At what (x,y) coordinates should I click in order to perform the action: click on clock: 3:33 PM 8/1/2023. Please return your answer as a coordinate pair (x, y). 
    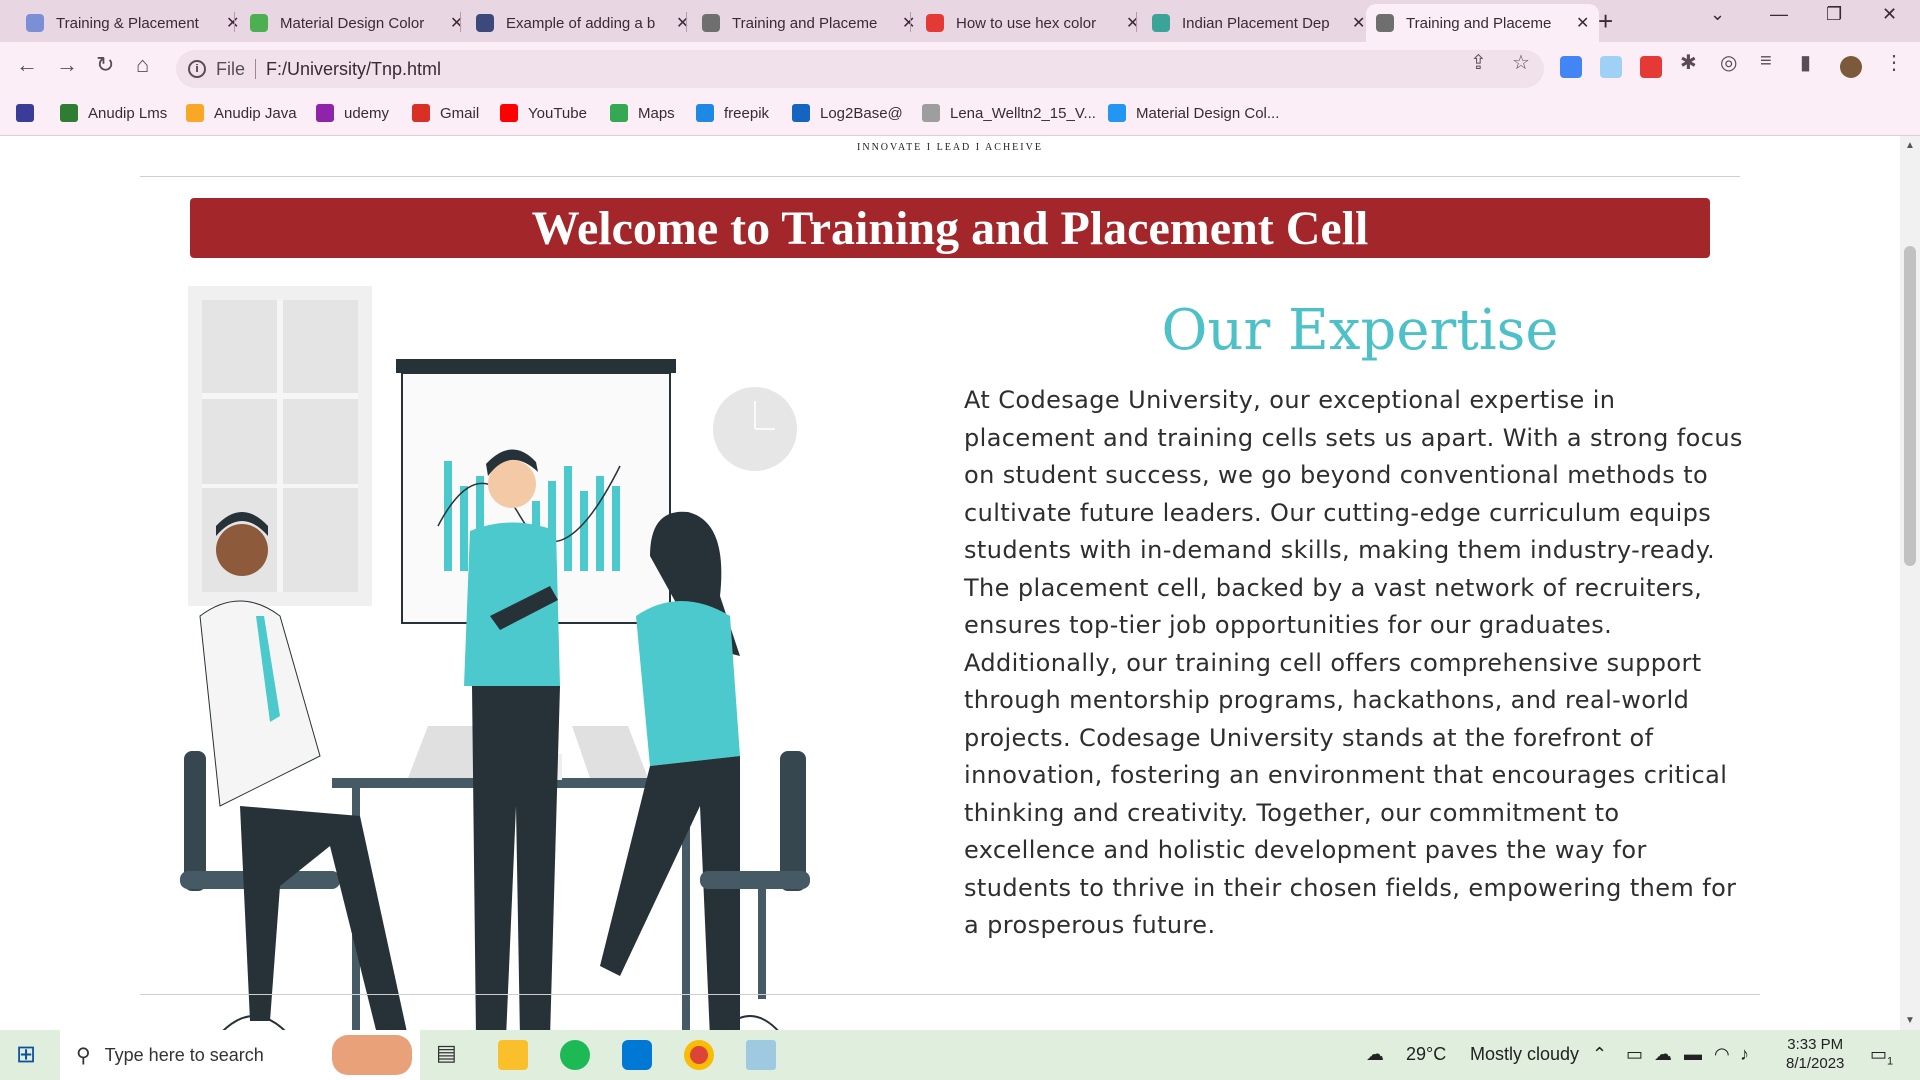
    Looking at the image, I should click on (1815, 1054).